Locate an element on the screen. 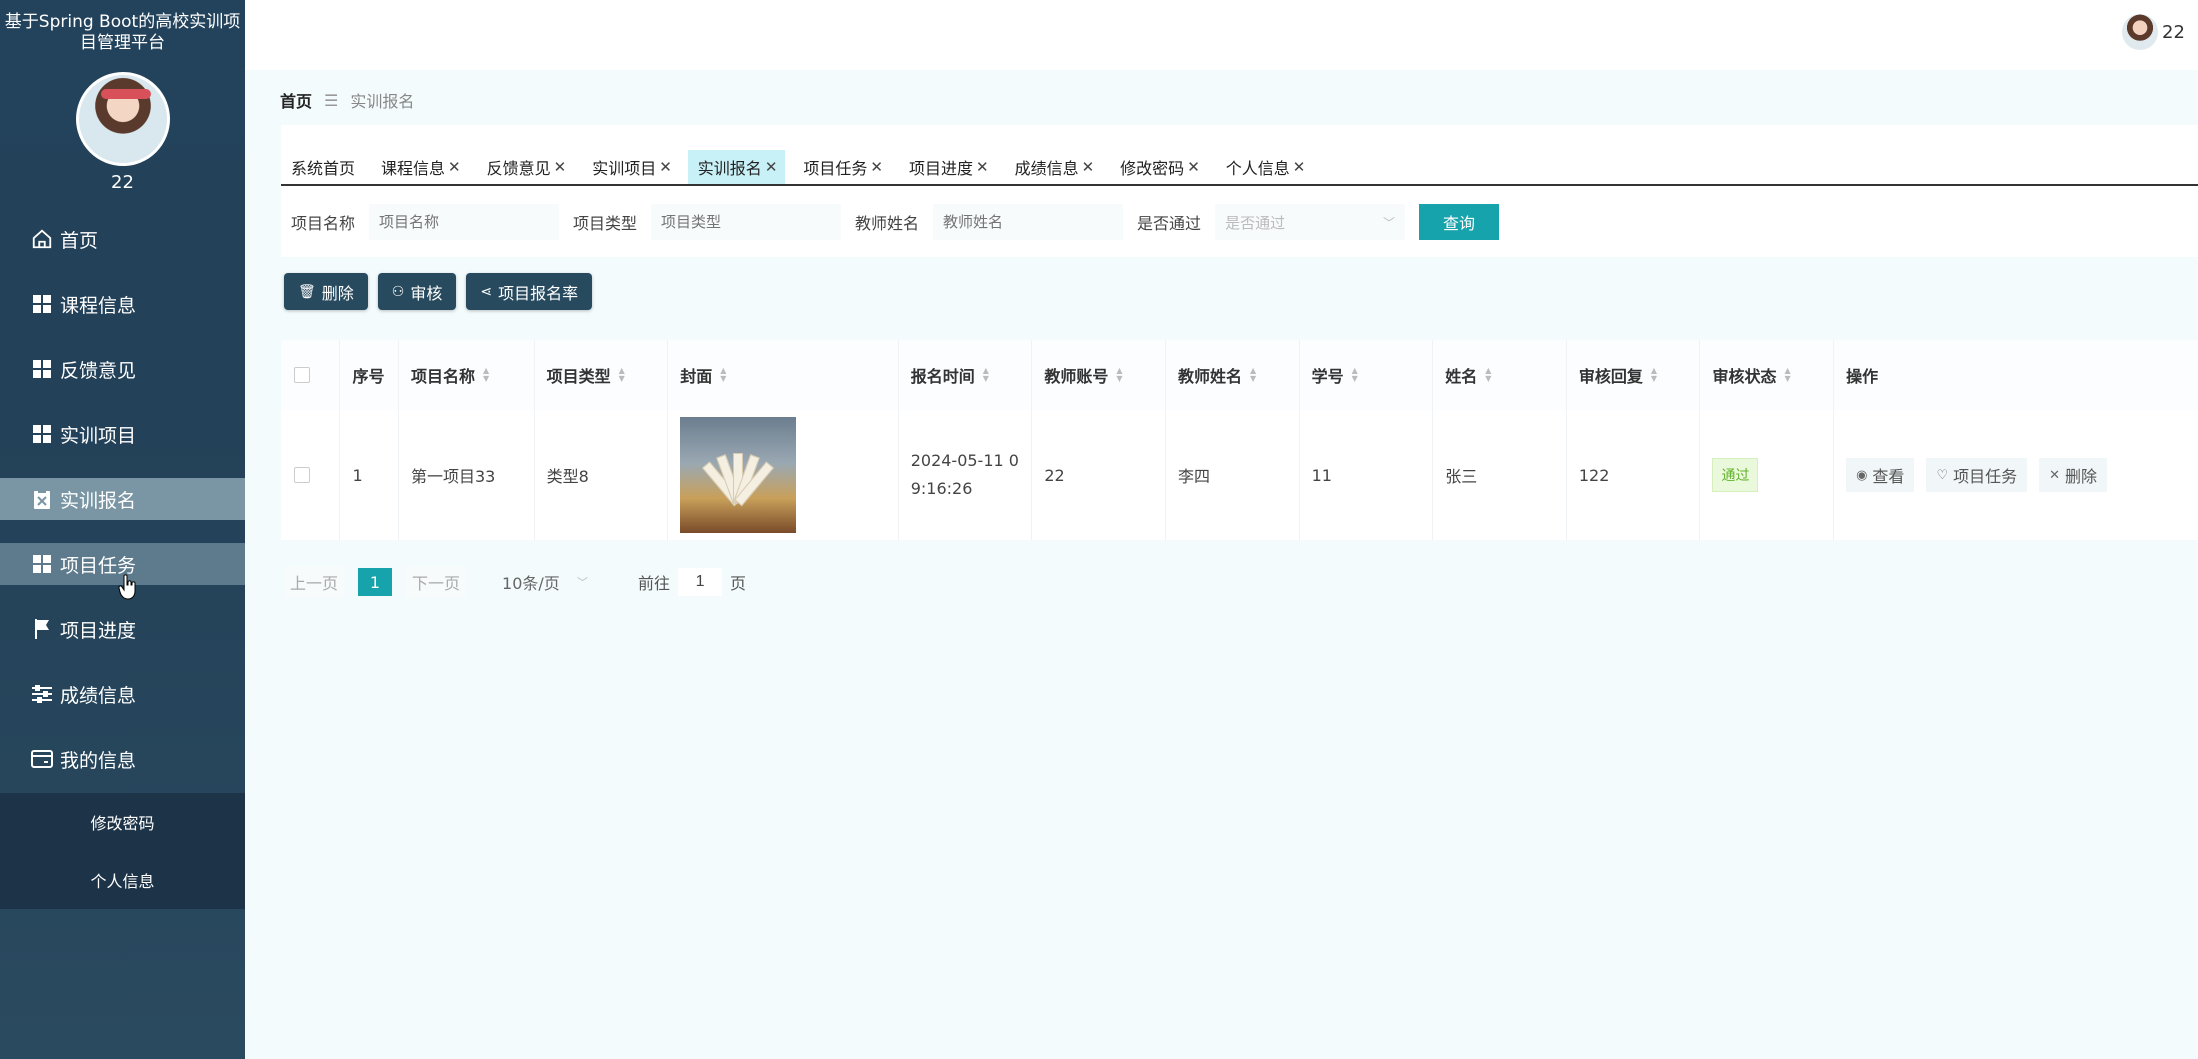  share-icon: ⋖ is located at coordinates (486, 291).